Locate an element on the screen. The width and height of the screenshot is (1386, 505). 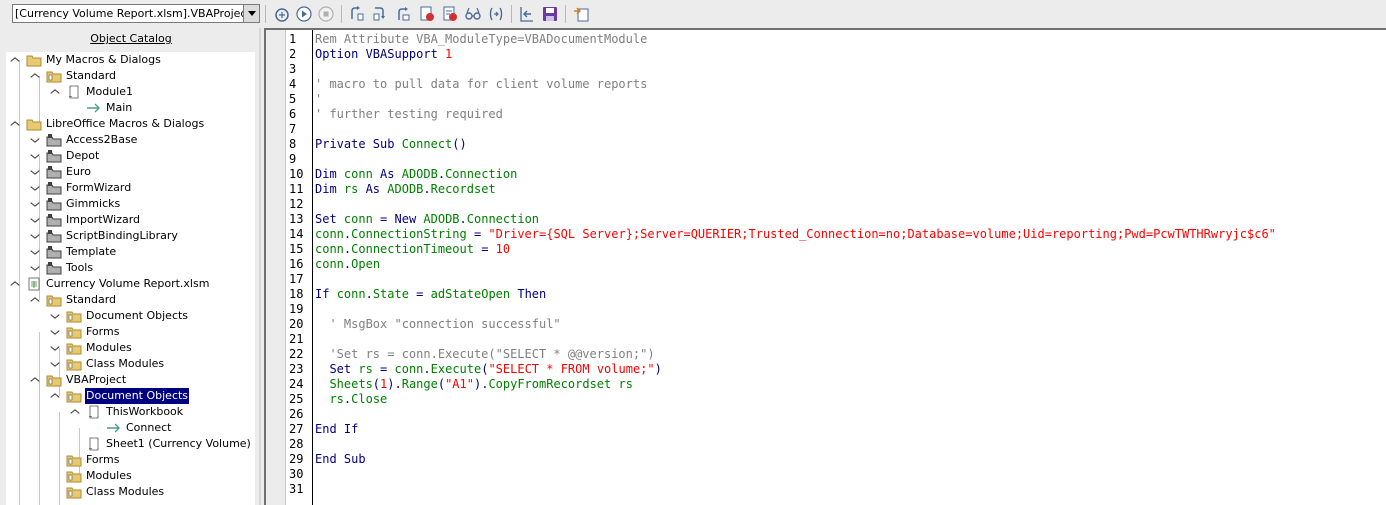
tree-node-forms: Forms is located at coordinates (130, 332).